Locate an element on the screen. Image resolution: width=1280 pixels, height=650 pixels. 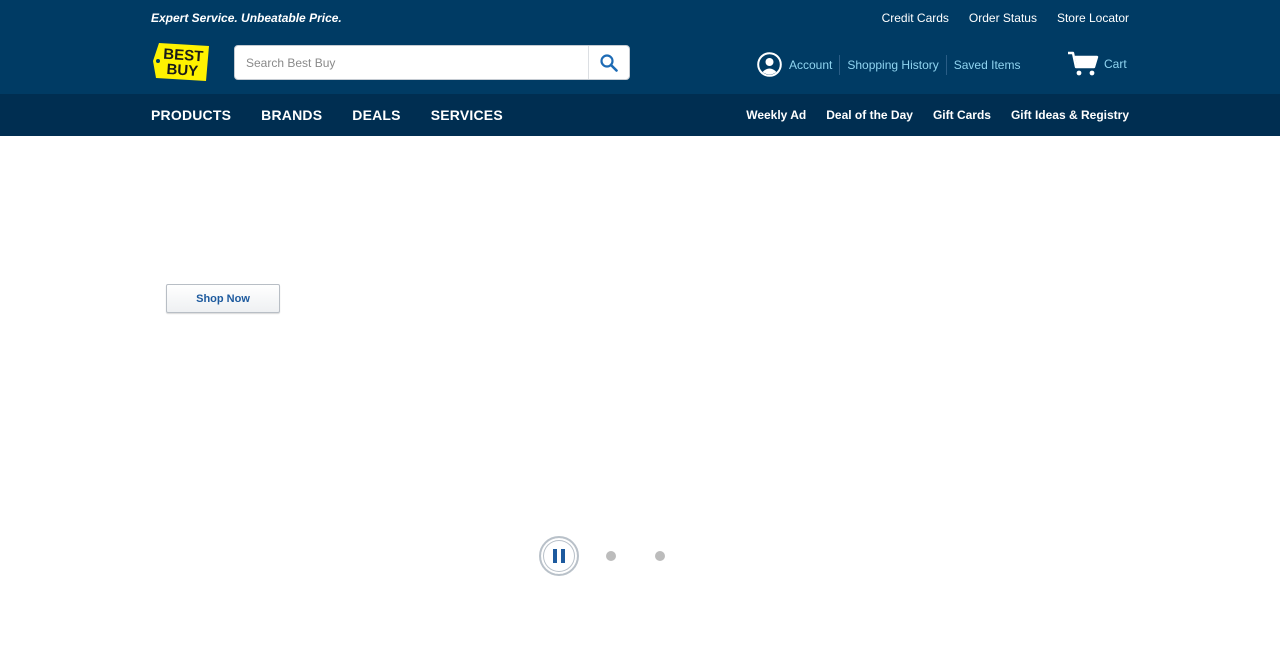
search-box is located at coordinates (432, 62).